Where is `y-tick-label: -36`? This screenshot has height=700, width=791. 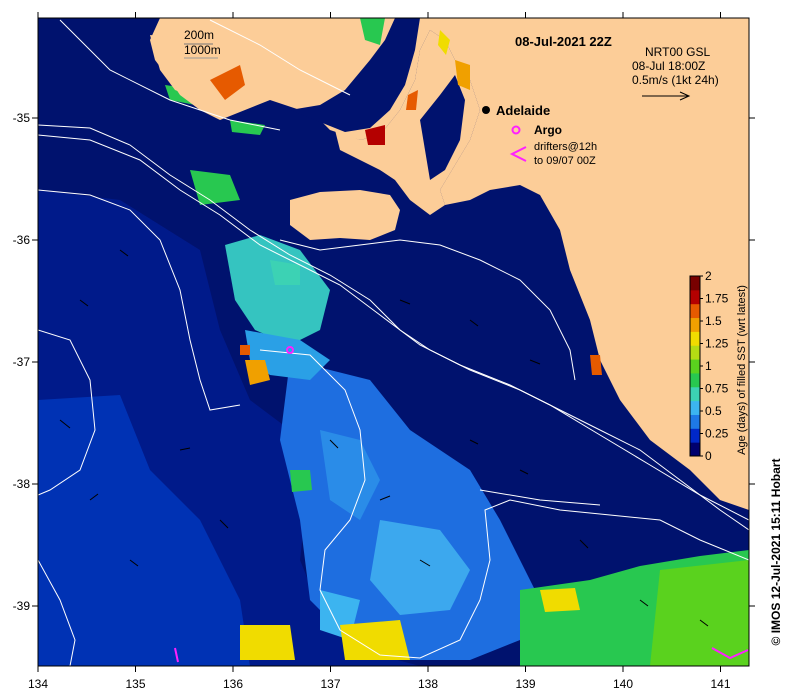 y-tick-label: -36 is located at coordinates (22, 240).